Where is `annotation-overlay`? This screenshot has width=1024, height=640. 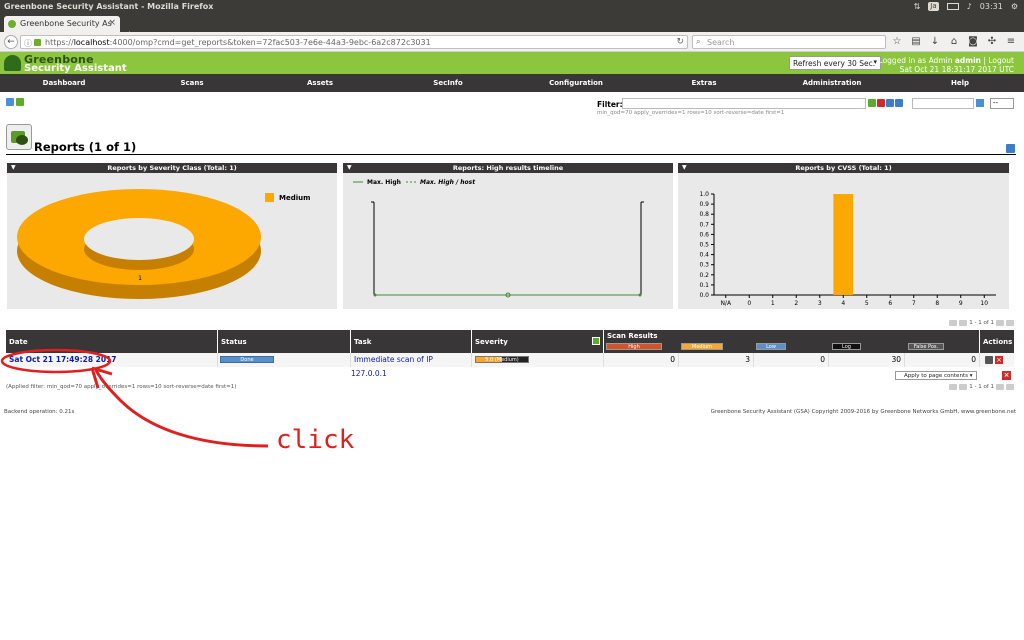 annotation-overlay is located at coordinates (134, 398).